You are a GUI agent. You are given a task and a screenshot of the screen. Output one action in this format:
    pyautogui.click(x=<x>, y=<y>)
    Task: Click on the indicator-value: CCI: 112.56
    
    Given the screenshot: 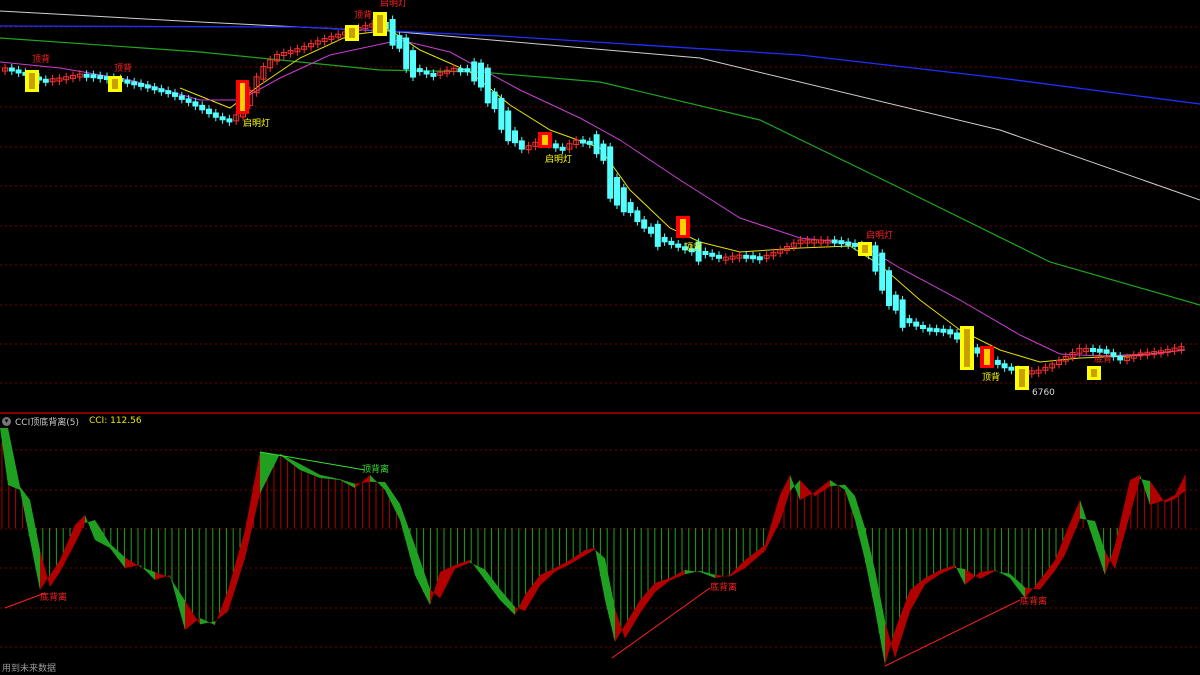 What is the action you would take?
    pyautogui.click(x=115, y=421)
    